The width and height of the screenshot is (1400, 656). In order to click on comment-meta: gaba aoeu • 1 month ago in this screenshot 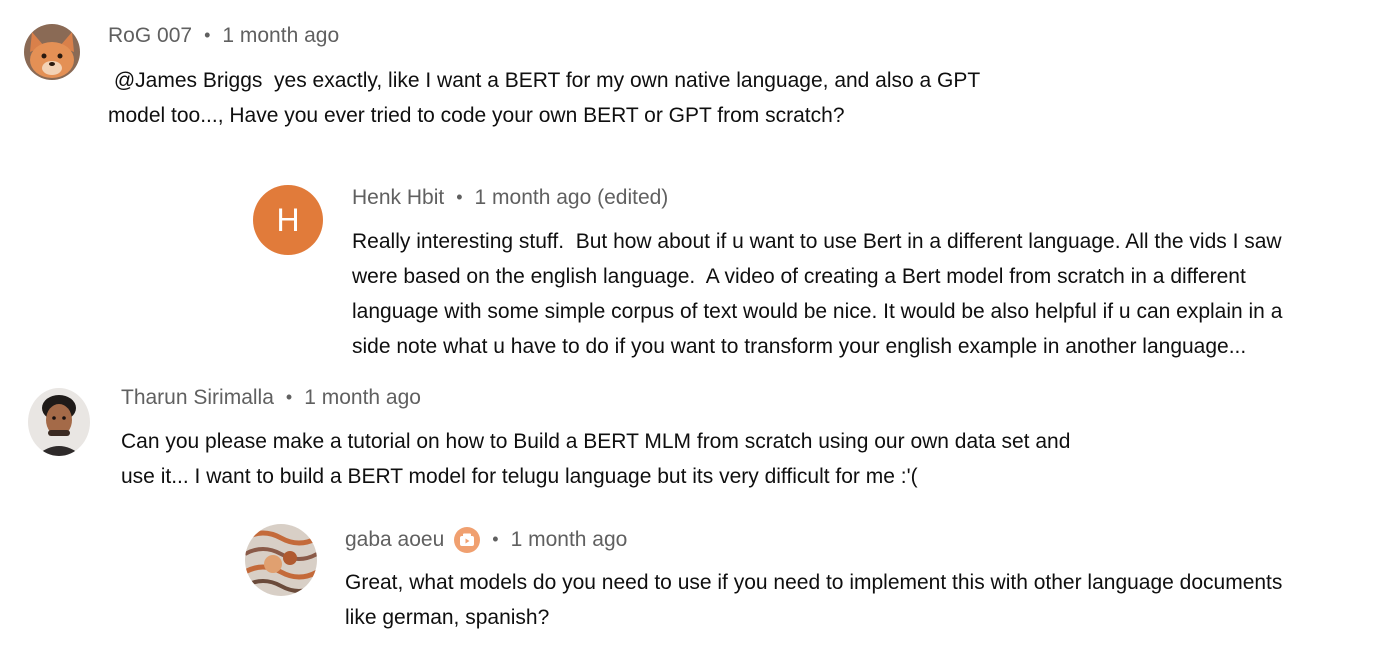, I will do `click(486, 540)`.